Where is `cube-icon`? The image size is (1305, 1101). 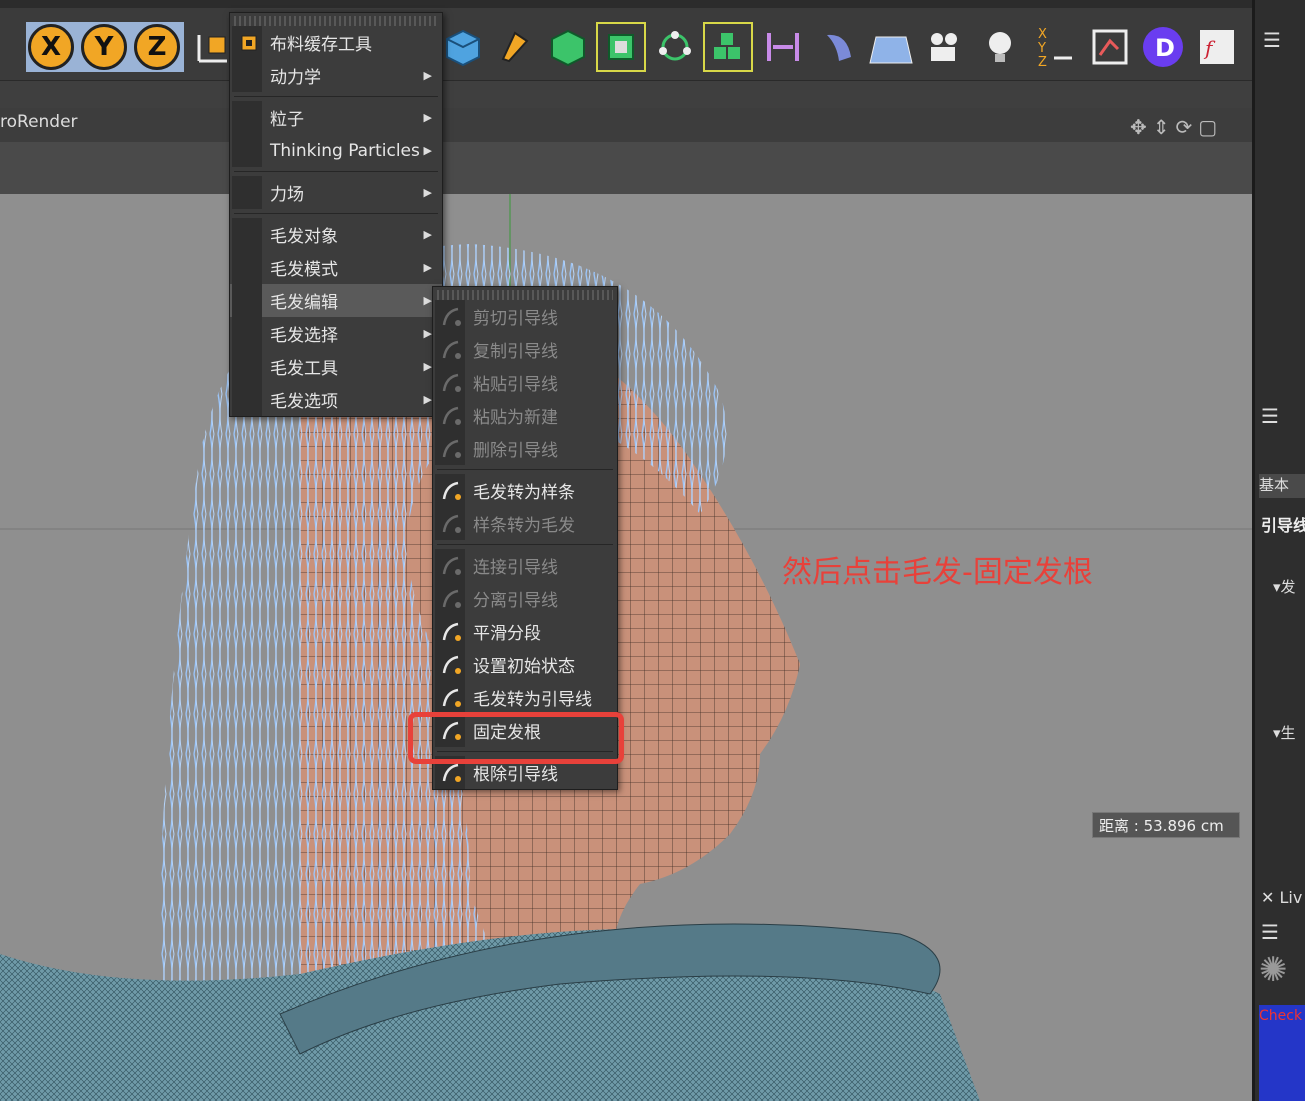 cube-icon is located at coordinates (463, 47).